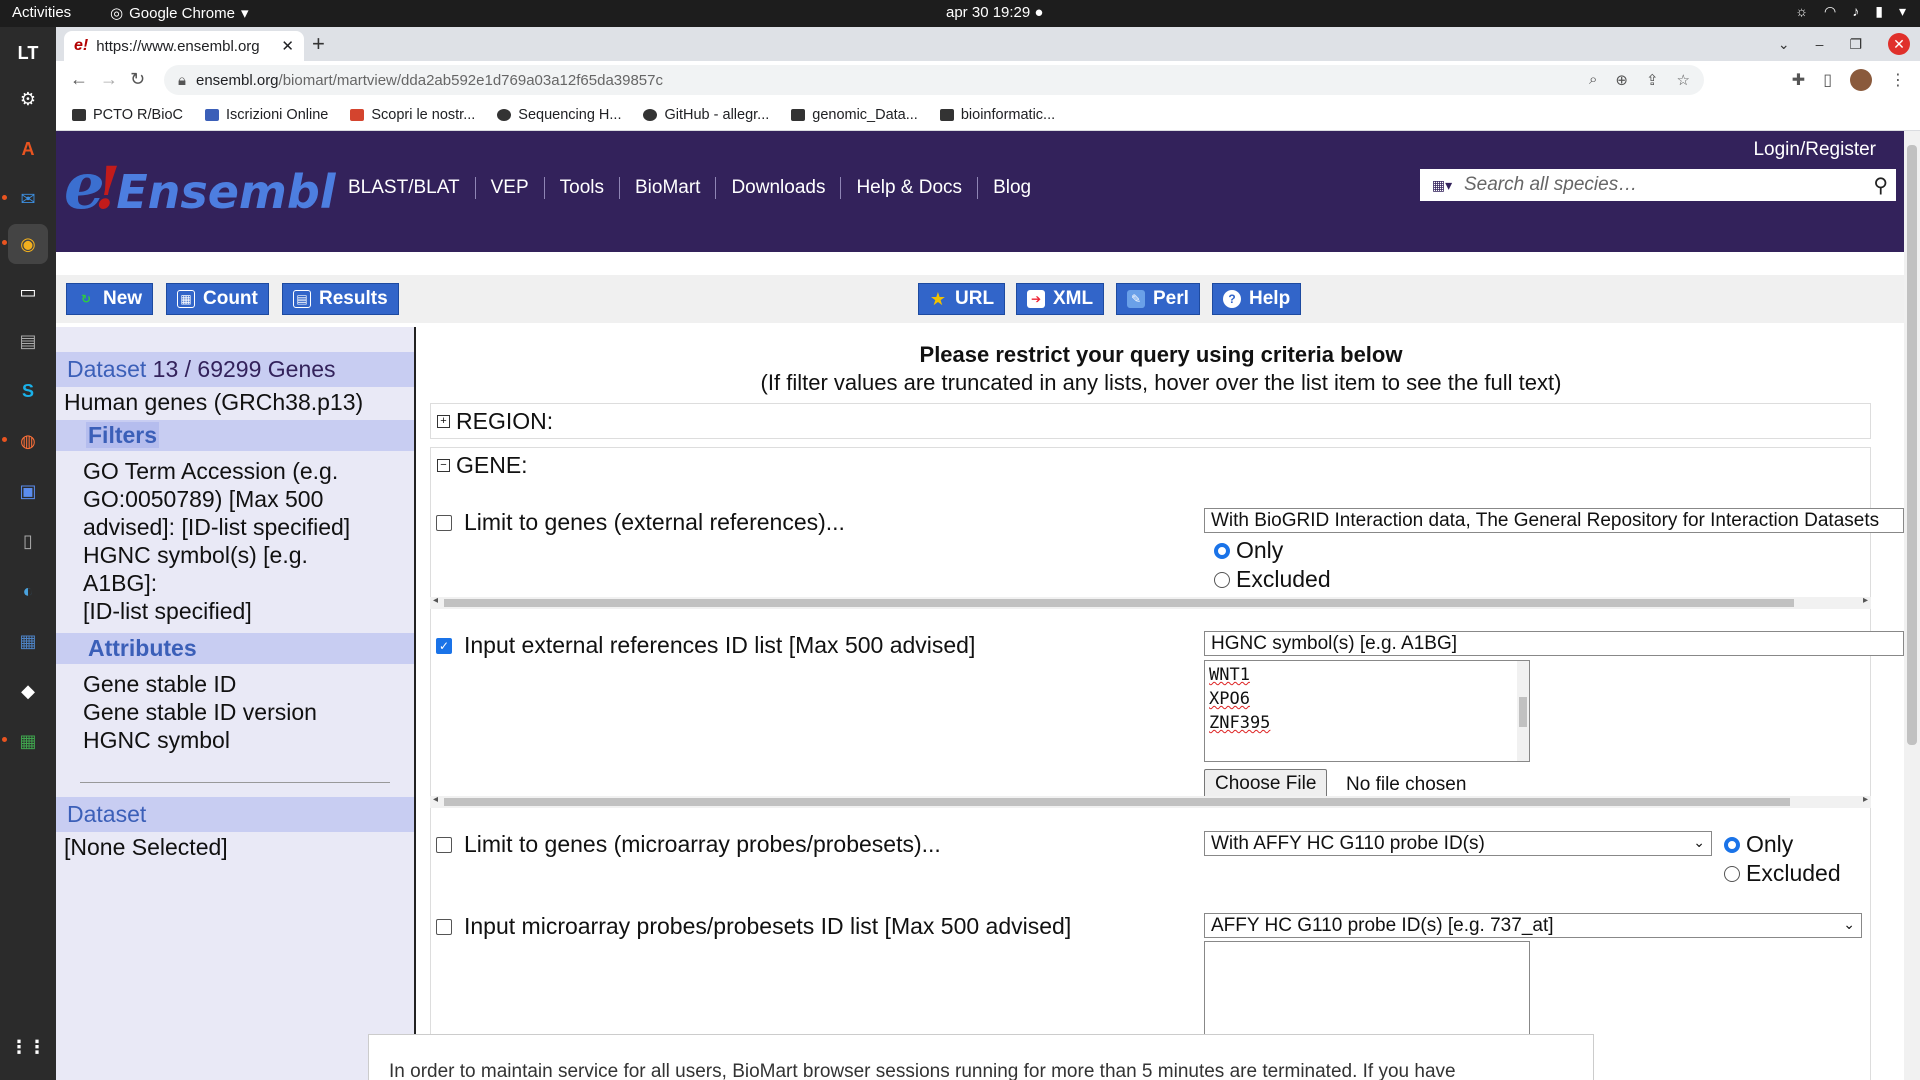 The image size is (1920, 1080). Describe the element at coordinates (28, 491) in the screenshot. I see `screenshot-icon: ▣` at that location.